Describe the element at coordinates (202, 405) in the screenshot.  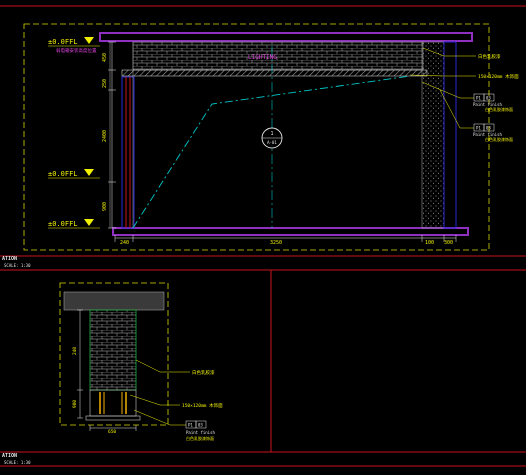
I see `lower-callout-2-text: 150×120mm 木饰面` at that location.